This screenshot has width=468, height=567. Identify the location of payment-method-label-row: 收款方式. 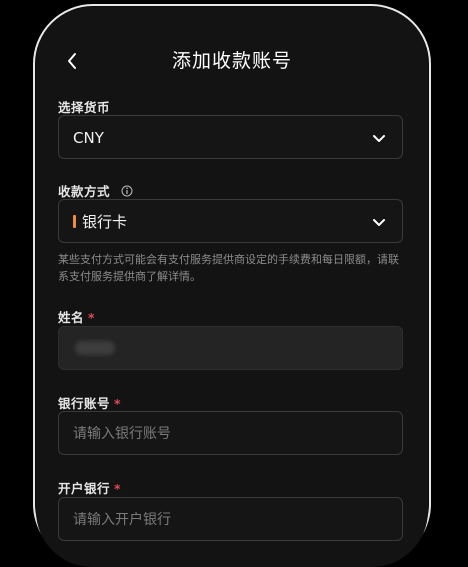
(95, 190).